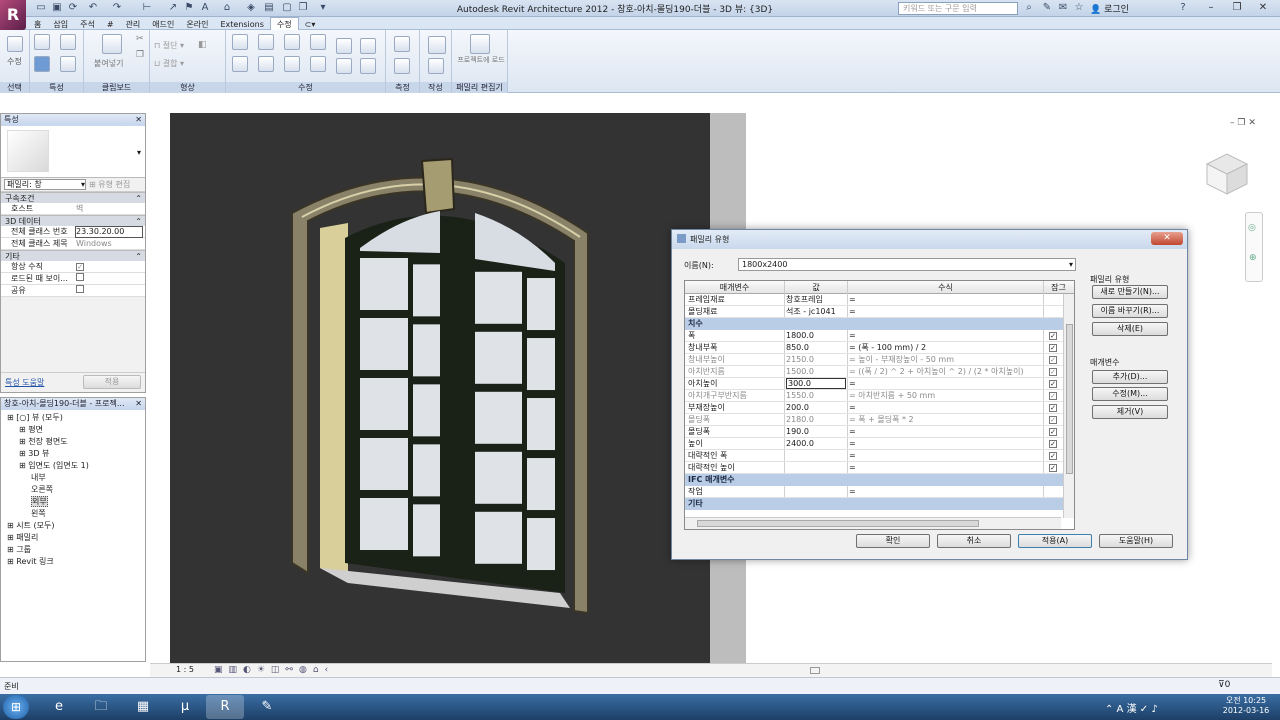 The height and width of the screenshot is (720, 1280). I want to click on family-category-icon, so click(42, 64).